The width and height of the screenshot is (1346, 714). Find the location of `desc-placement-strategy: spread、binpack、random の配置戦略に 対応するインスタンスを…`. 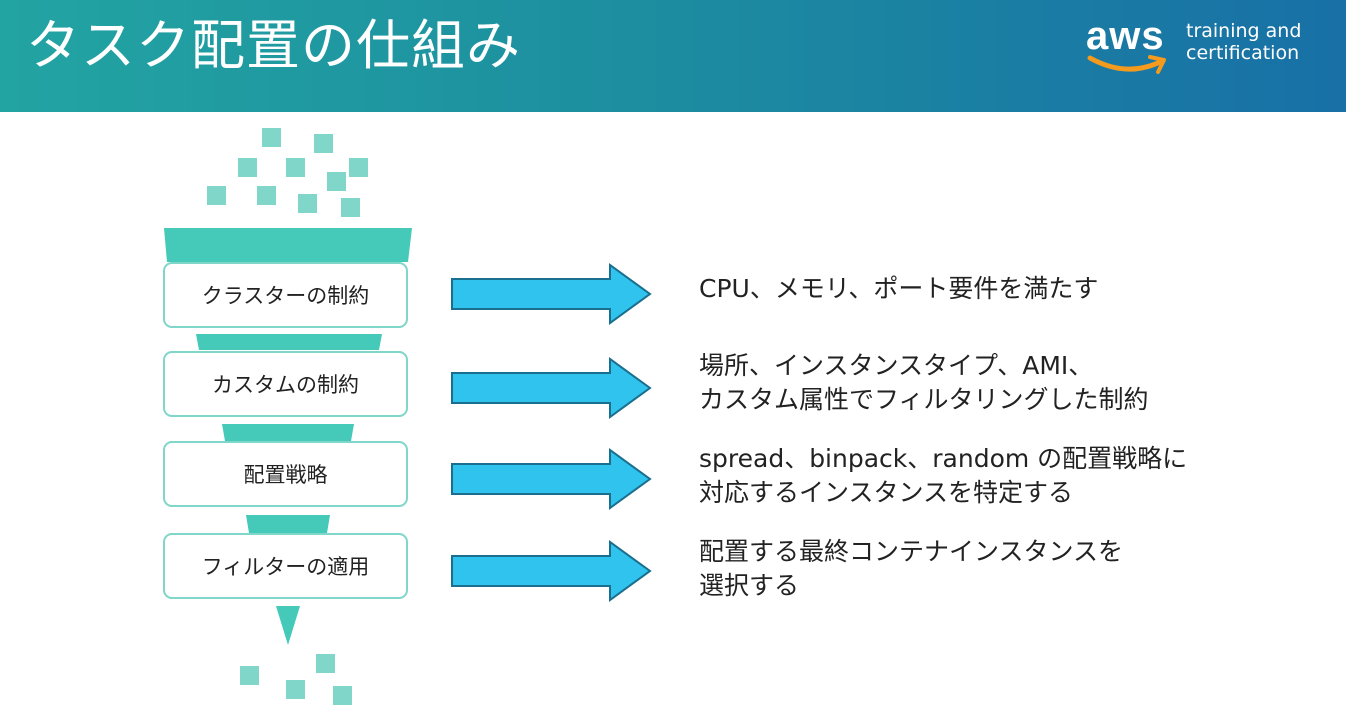

desc-placement-strategy: spread、binpack、random の配置戦略に 対応するインスタンスを… is located at coordinates (943, 476).